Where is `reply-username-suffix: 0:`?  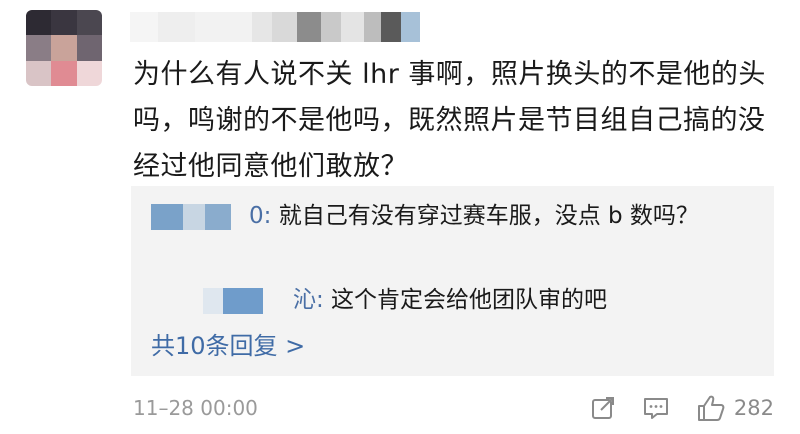 reply-username-suffix: 0: is located at coordinates (260, 216).